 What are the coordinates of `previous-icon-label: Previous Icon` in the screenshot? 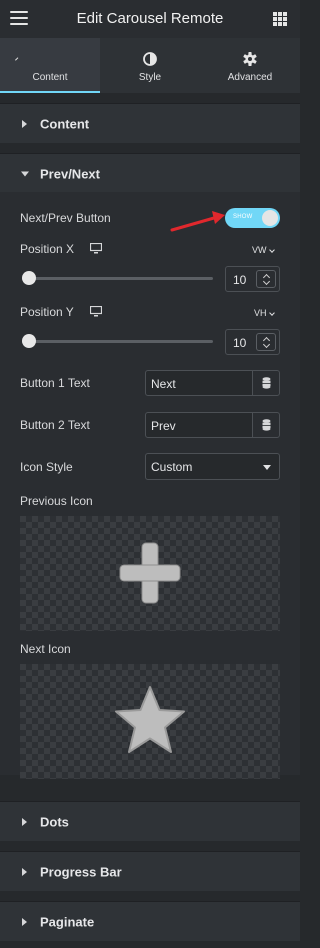 It's located at (56, 501).